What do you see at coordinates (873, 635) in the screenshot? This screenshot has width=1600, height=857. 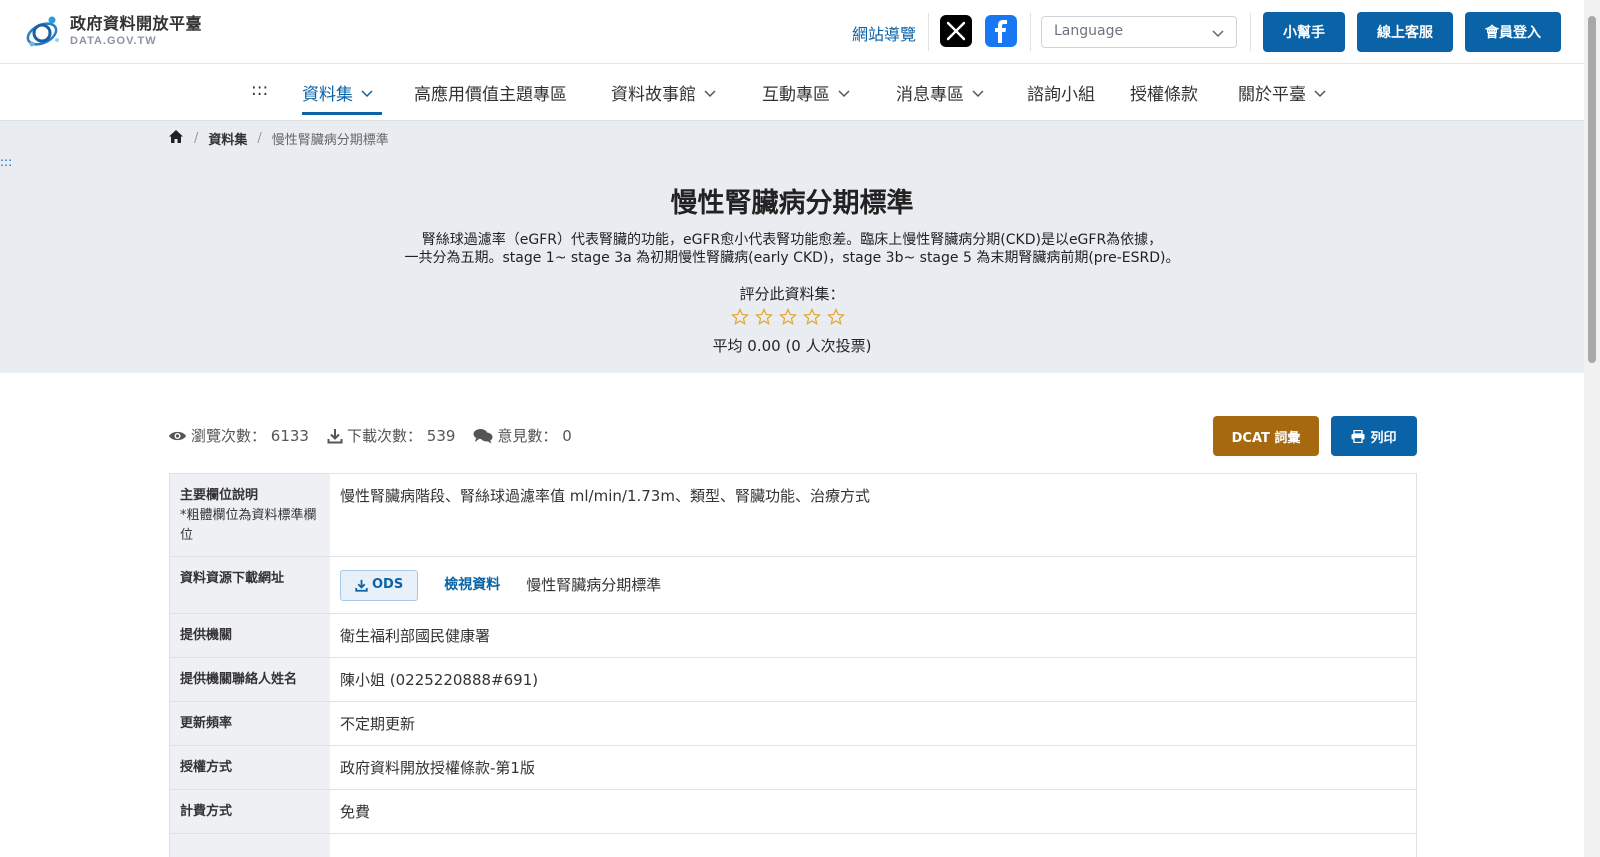 I see `provider-agency-link: 衛生福利部國民健康署` at bounding box center [873, 635].